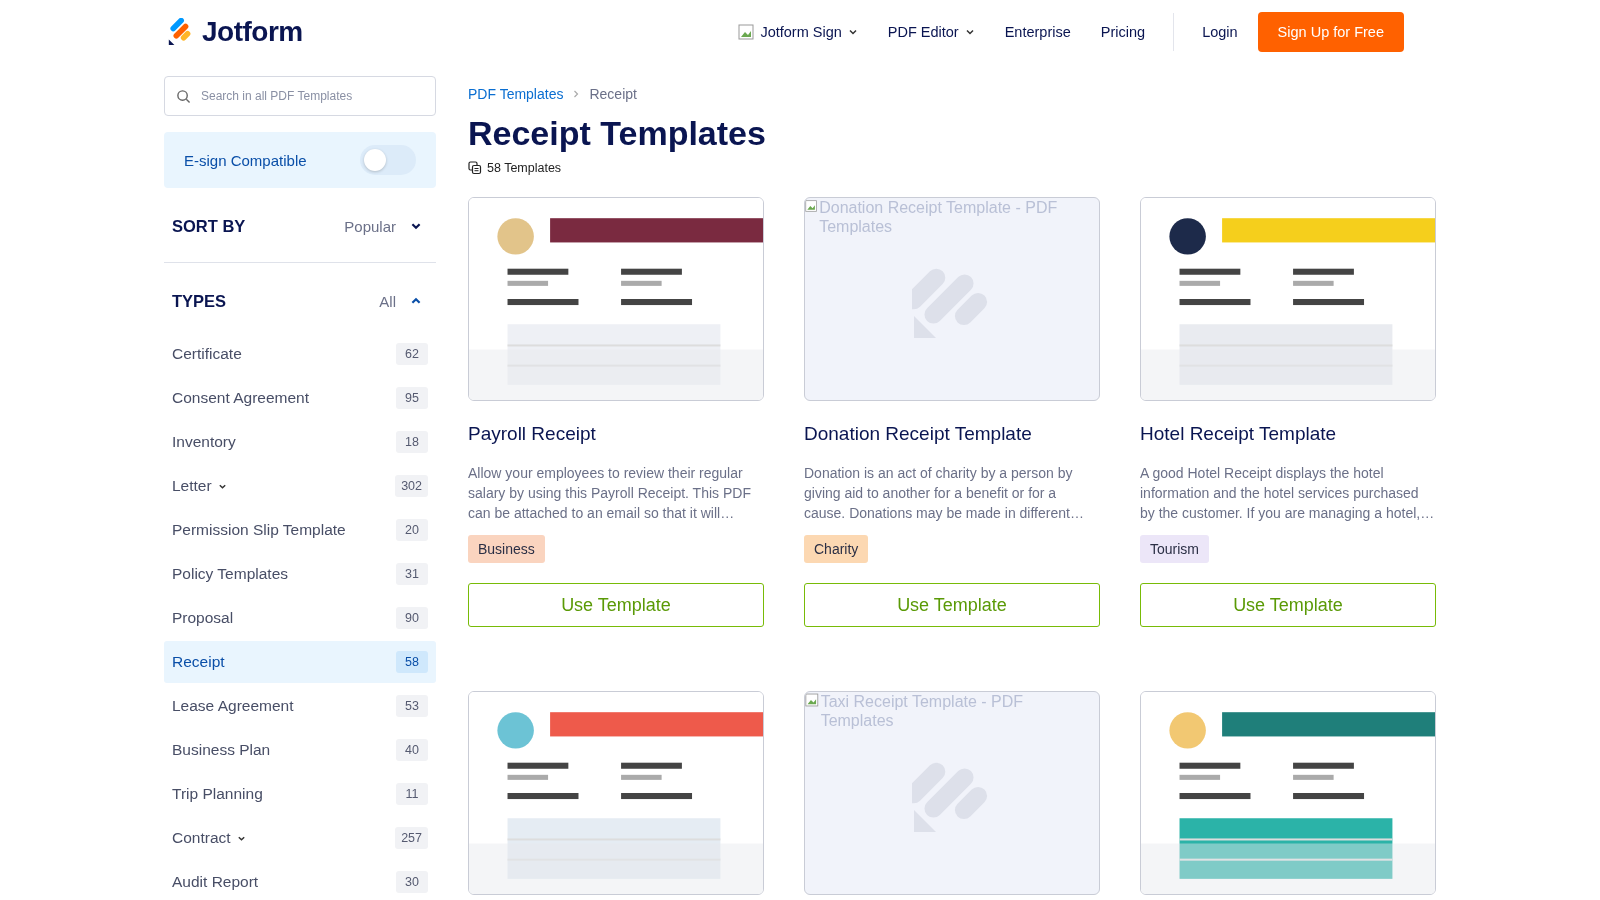  Describe the element at coordinates (1174, 549) in the screenshot. I see `category-tag: Tourism` at that location.